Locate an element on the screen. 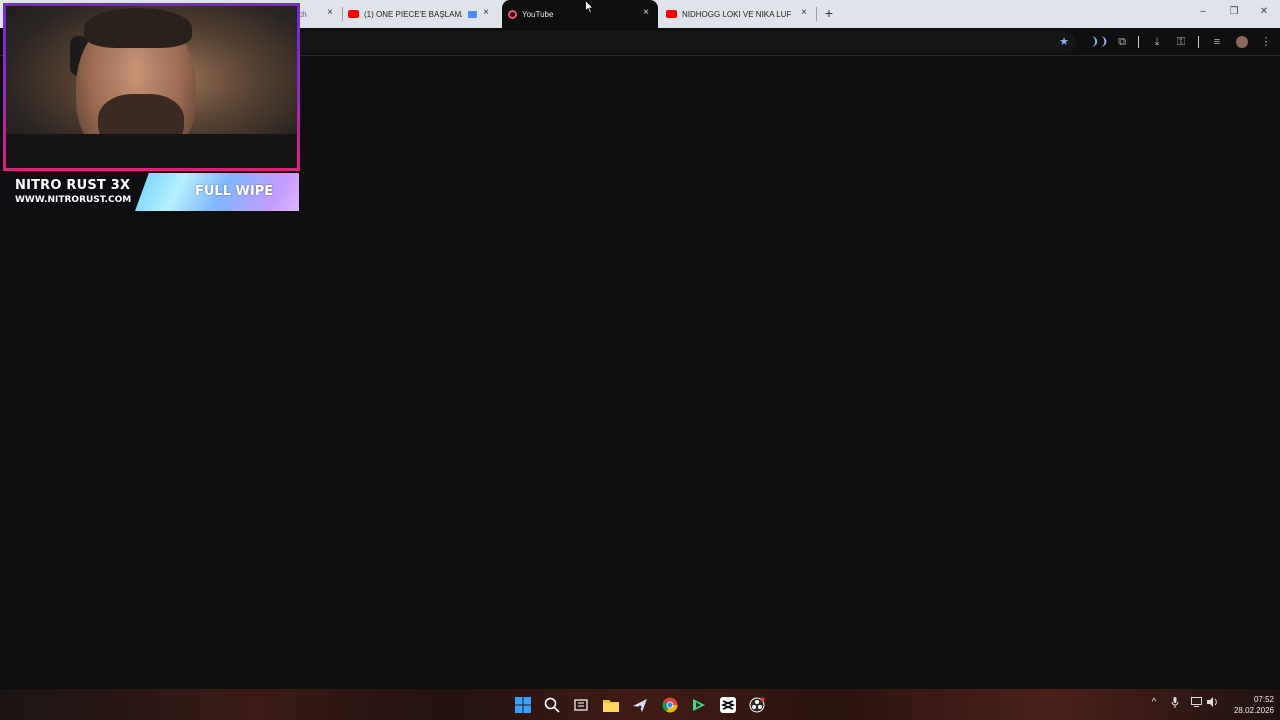 Image resolution: width=1280 pixels, height=720 pixels. search-icon is located at coordinates (552, 705).